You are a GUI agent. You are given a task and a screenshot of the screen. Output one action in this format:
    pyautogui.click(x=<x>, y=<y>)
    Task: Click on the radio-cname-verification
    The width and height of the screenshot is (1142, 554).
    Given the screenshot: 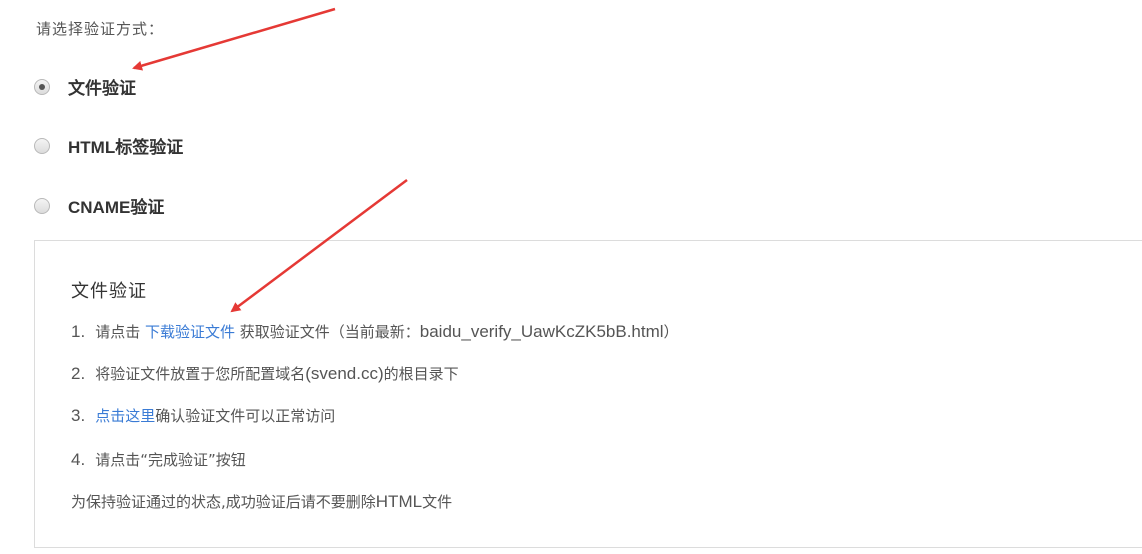 What is the action you would take?
    pyautogui.click(x=42, y=205)
    